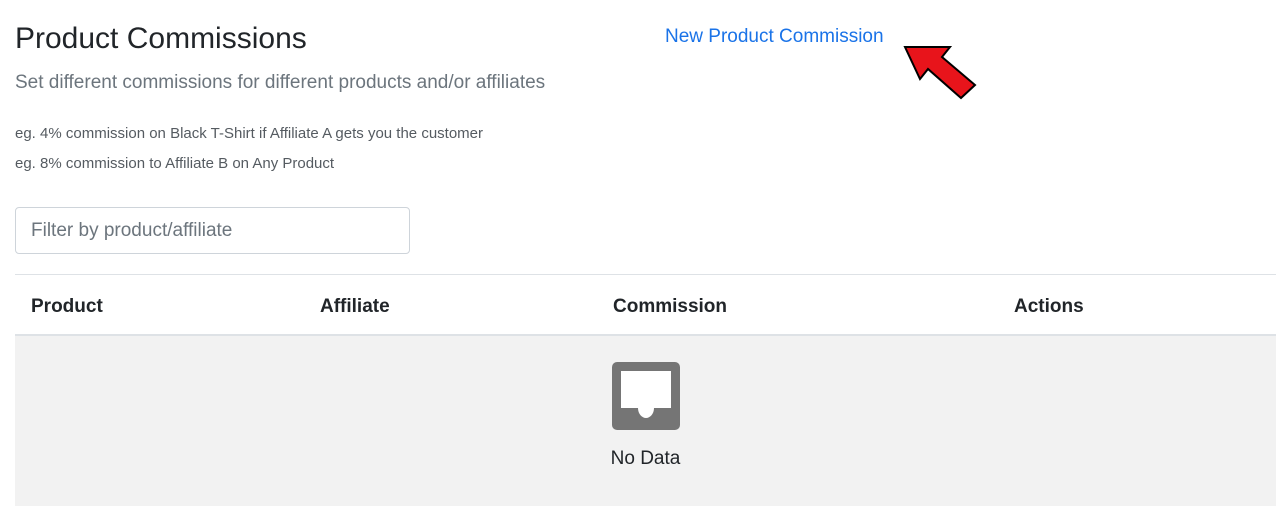 Image resolution: width=1285 pixels, height=517 pixels. I want to click on empty-state-text: No Data, so click(645, 458).